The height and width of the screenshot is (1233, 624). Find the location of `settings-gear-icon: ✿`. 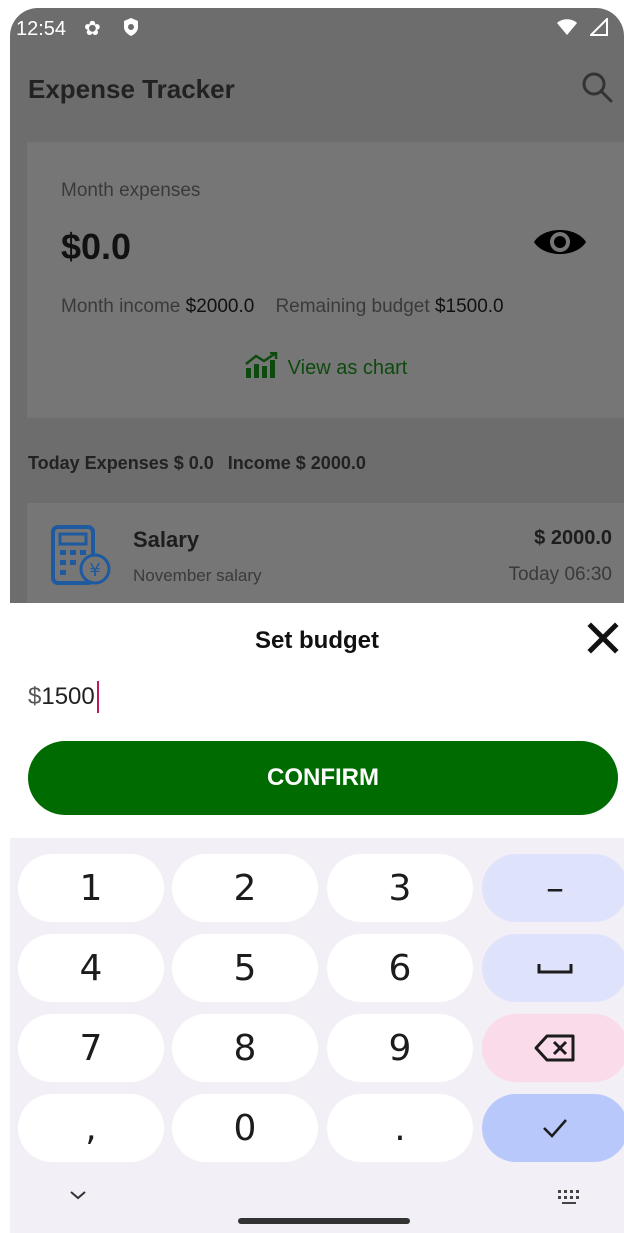

settings-gear-icon: ✿ is located at coordinates (92, 29).